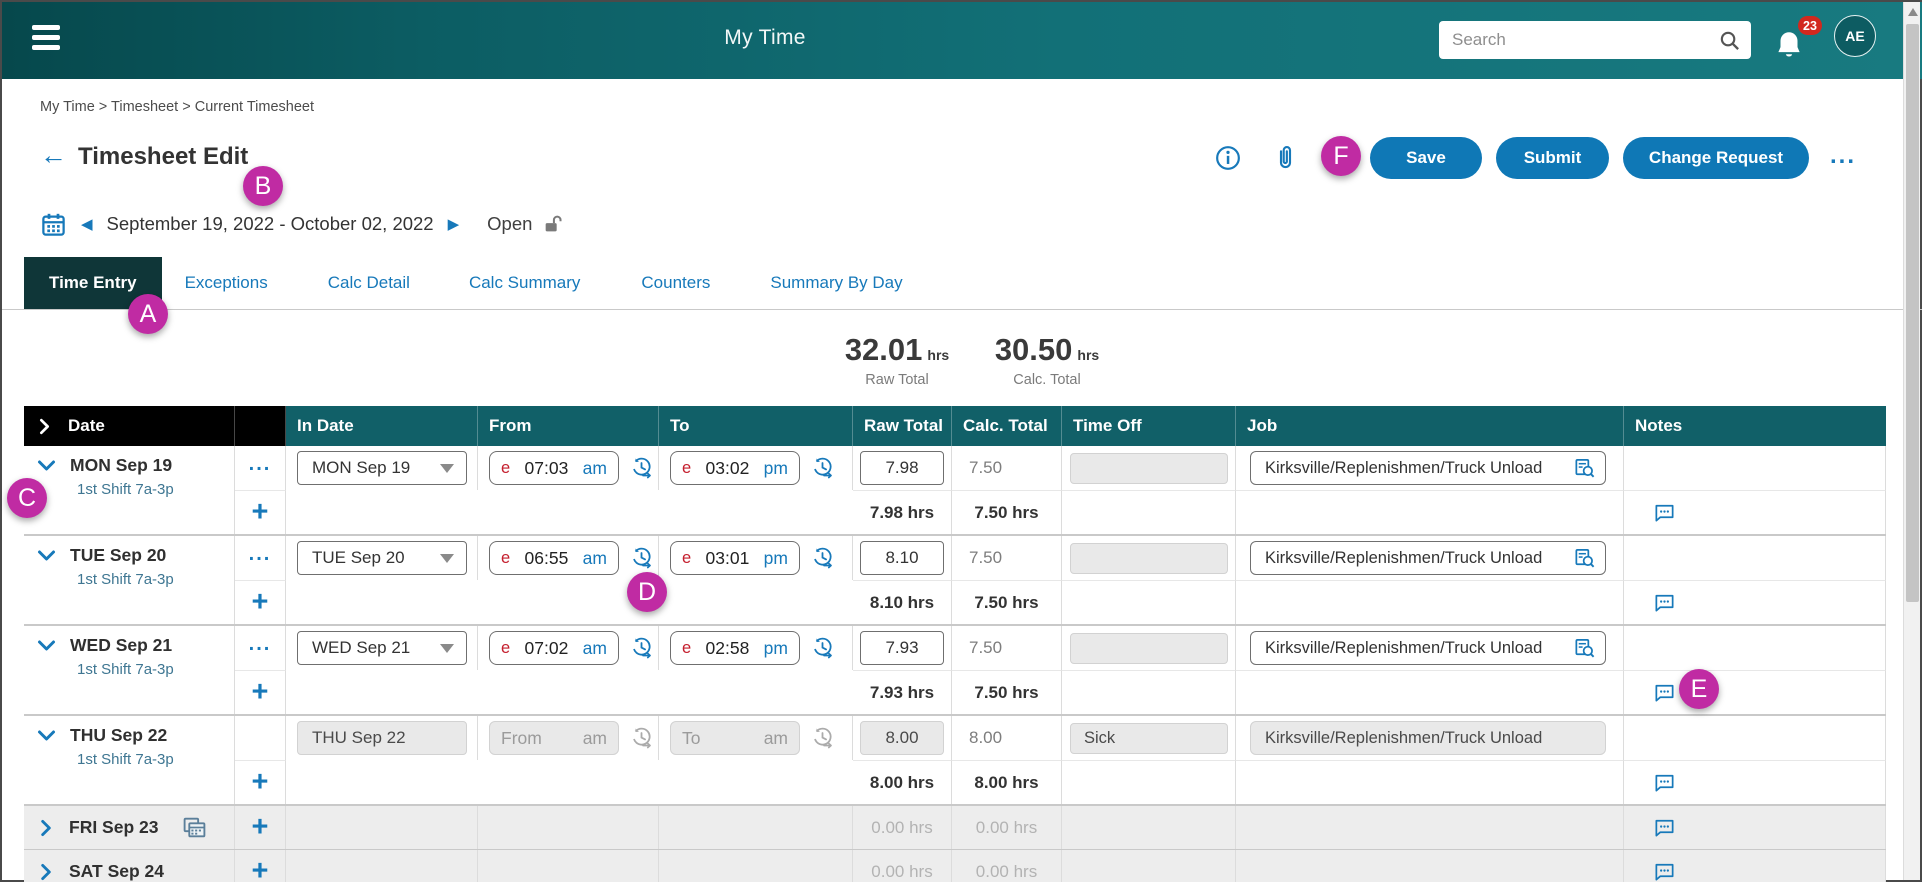 This screenshot has height=882, width=1922. Describe the element at coordinates (1149, 738) in the screenshot. I see `time-off-input: Sick` at that location.